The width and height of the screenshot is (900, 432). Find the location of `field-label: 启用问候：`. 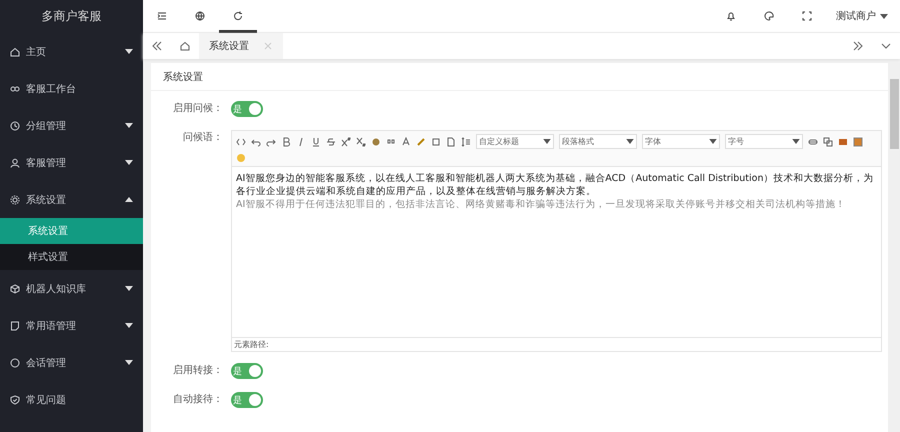

field-label: 启用问候： is located at coordinates (198, 109).